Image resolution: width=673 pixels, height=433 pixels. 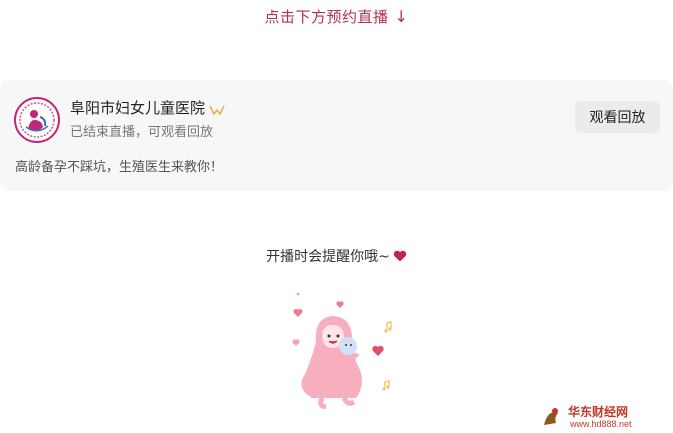 I want to click on org-name: 阜阳市妇女儿童医院, so click(x=147, y=107).